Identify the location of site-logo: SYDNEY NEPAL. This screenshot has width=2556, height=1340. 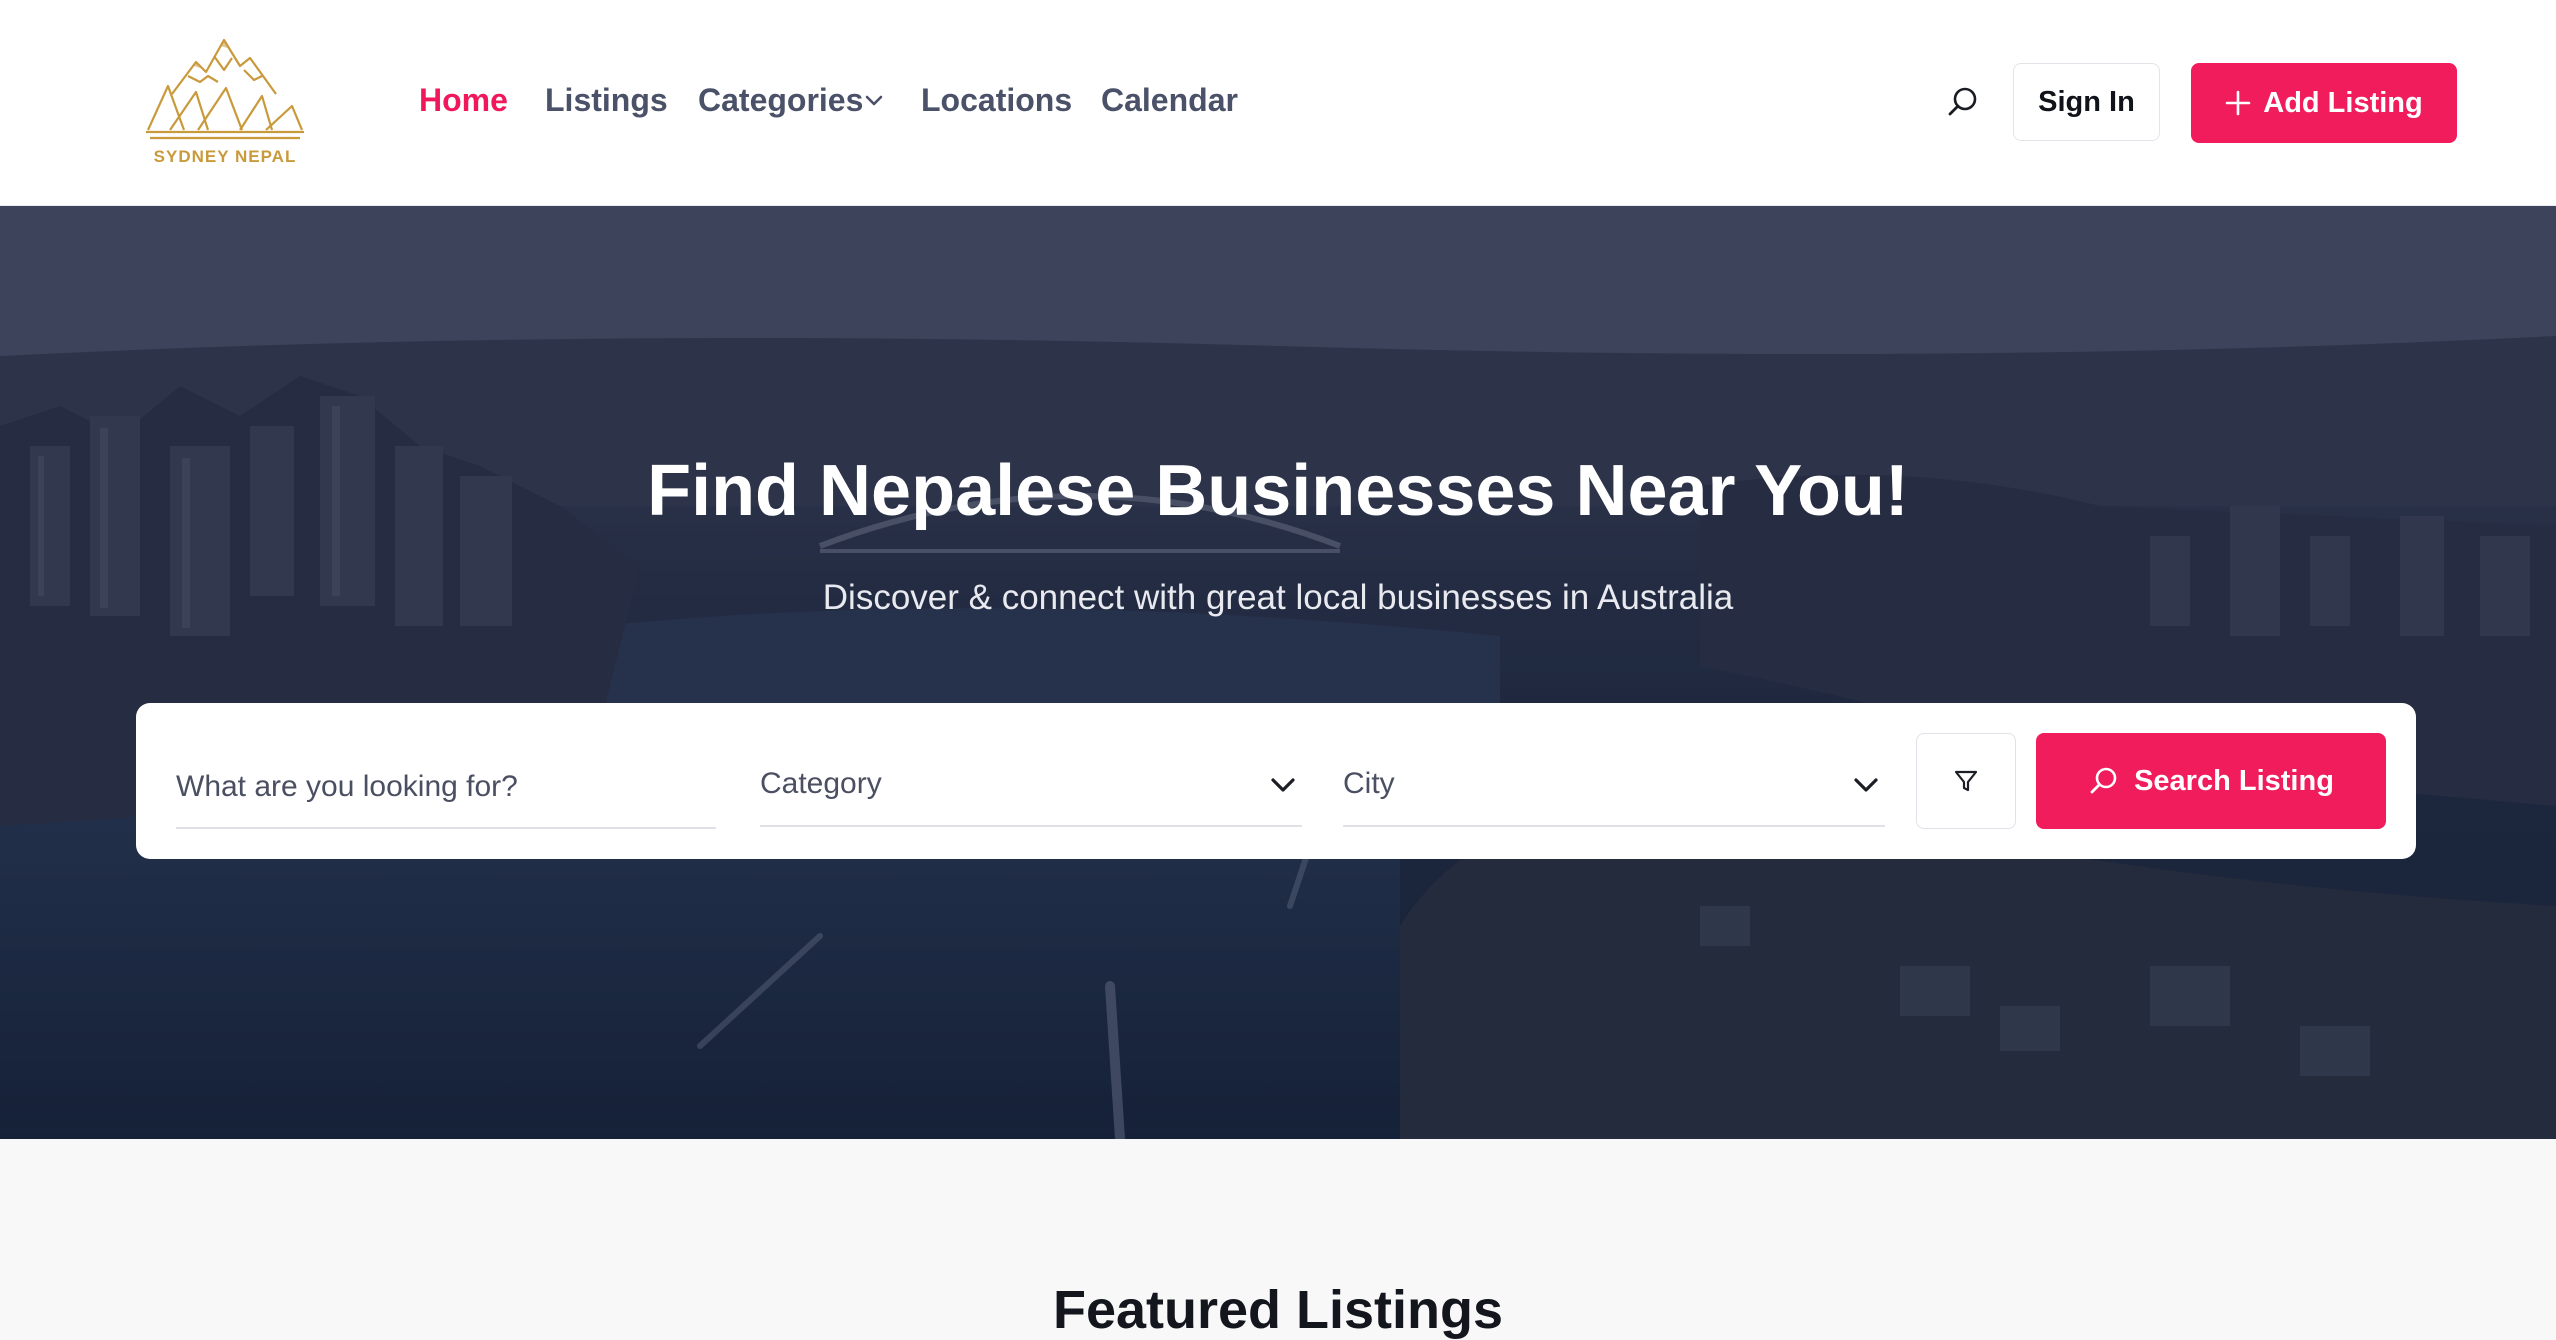
(225, 104).